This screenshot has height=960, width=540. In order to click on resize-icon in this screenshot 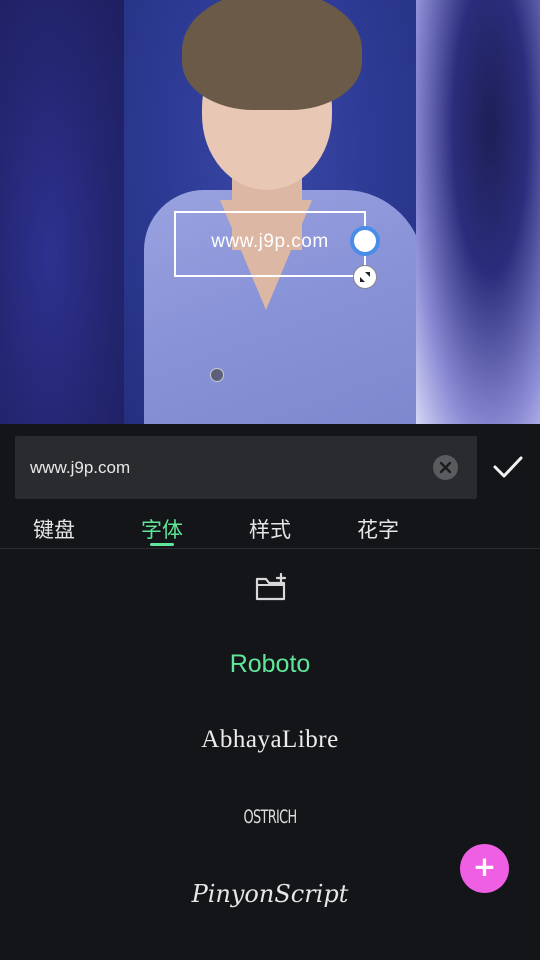, I will do `click(365, 277)`.